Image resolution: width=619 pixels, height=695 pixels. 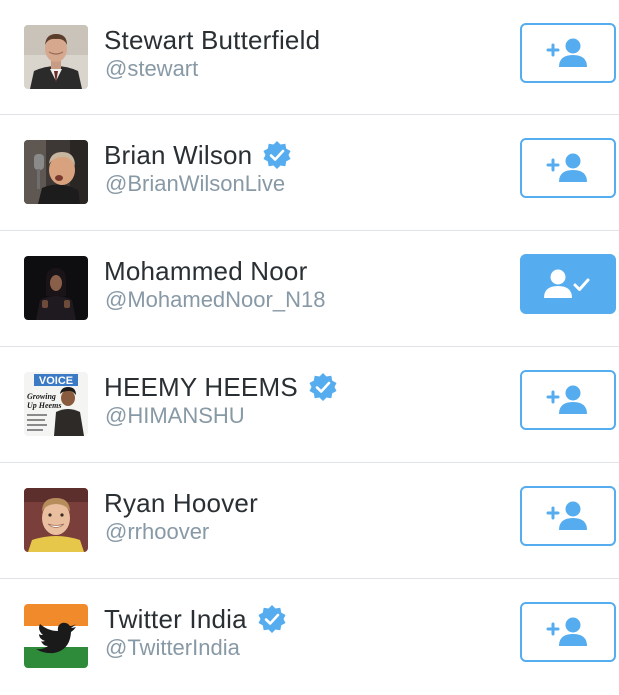 I want to click on user-name: Stewart Butterfield, so click(x=212, y=40).